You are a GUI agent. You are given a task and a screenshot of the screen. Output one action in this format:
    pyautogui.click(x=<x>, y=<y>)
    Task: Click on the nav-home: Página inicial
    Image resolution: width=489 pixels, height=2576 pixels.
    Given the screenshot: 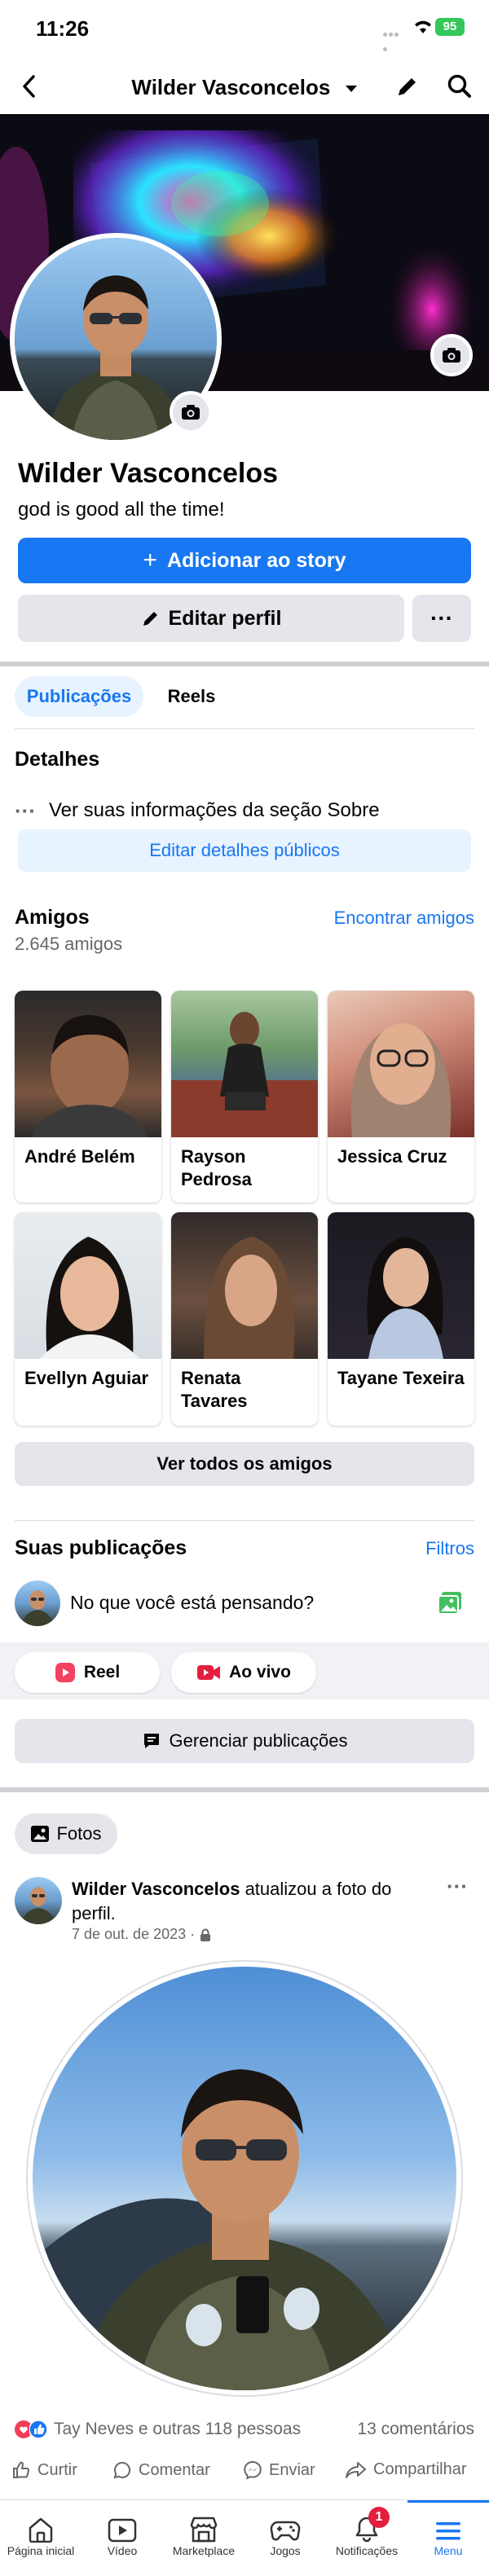 What is the action you would take?
    pyautogui.click(x=41, y=2538)
    